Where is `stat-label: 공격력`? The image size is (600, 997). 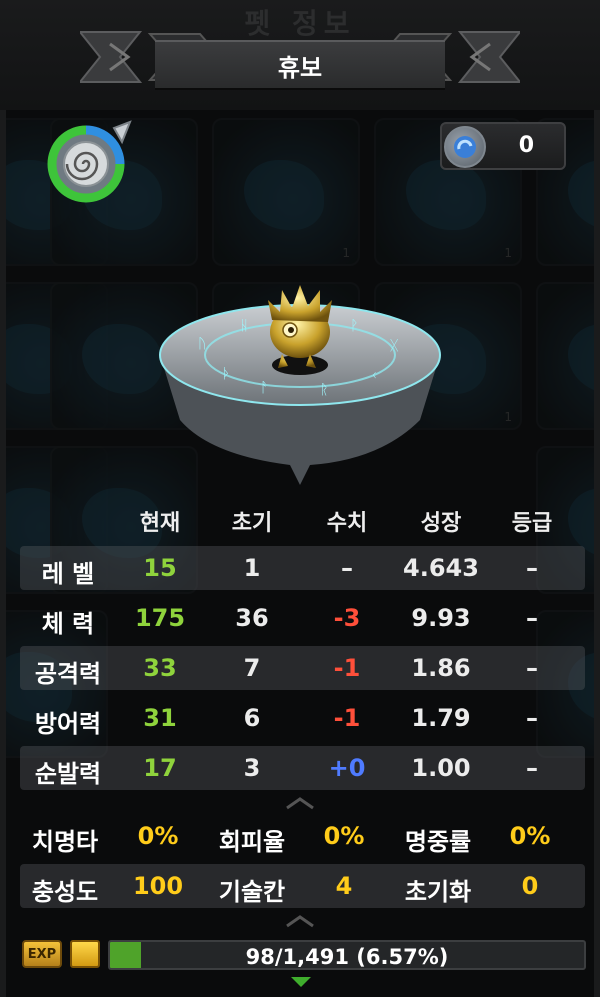
stat-label: 공격력 is located at coordinates (68, 674).